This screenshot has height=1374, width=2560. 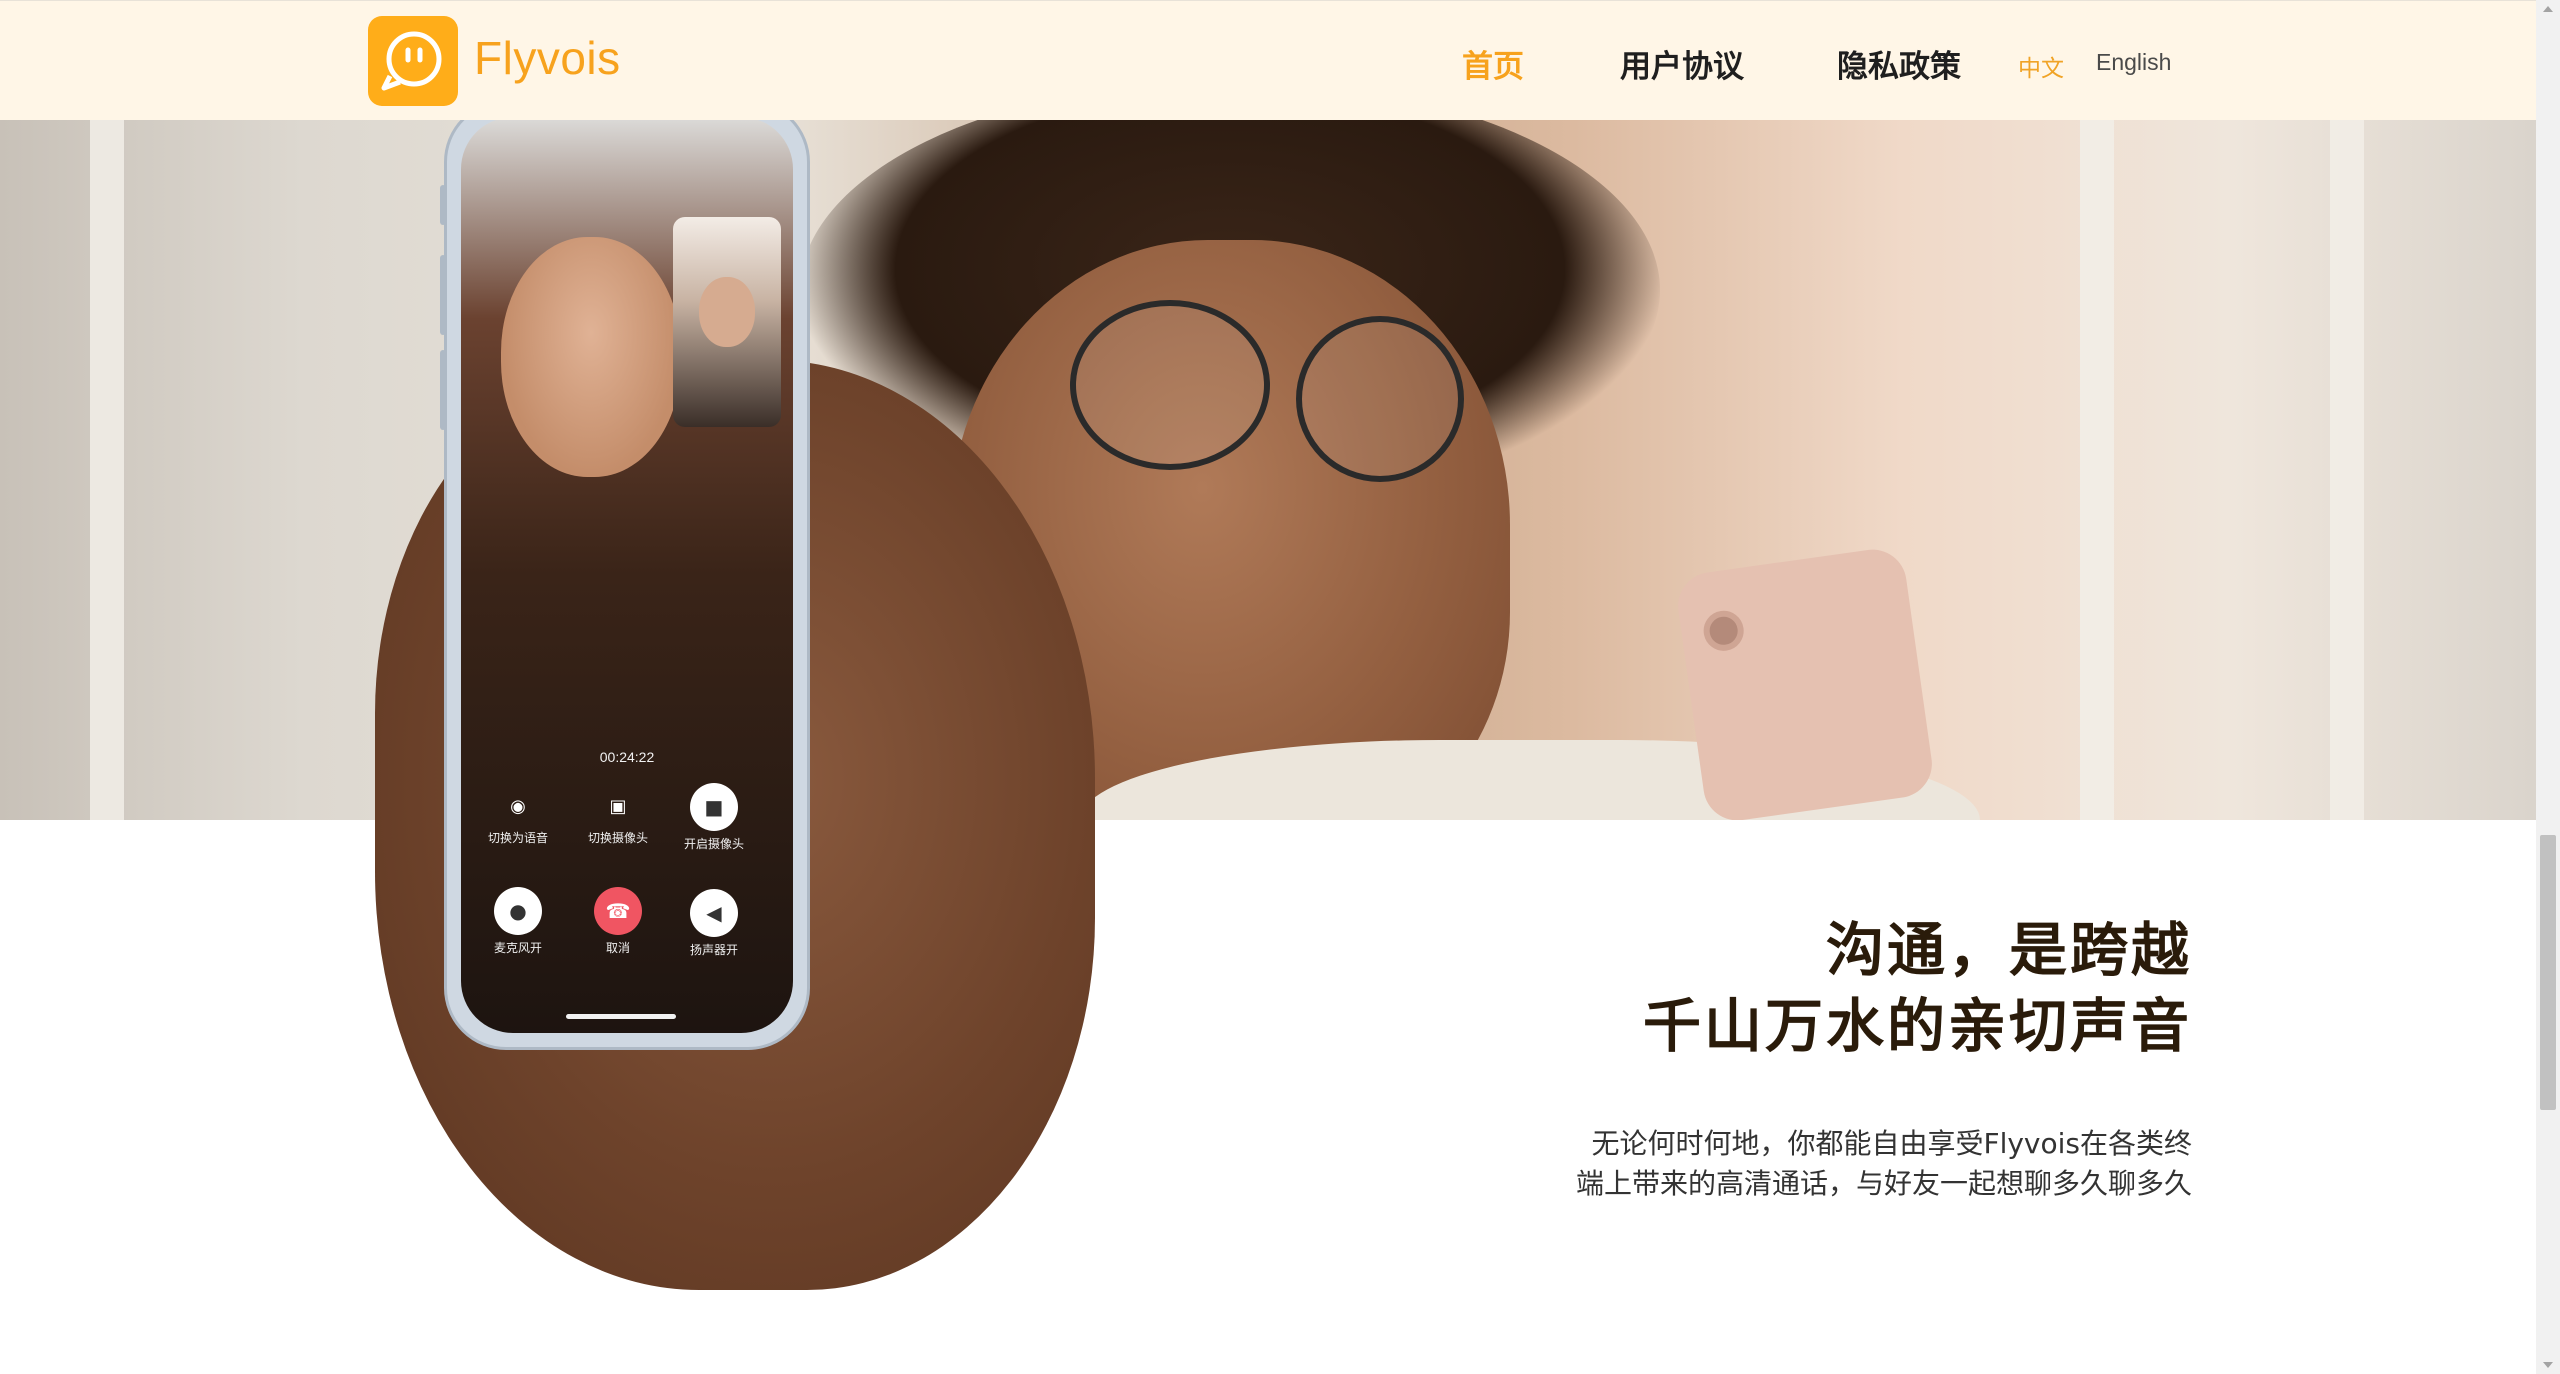 I want to click on control-label: 切换为语音, so click(x=517, y=838).